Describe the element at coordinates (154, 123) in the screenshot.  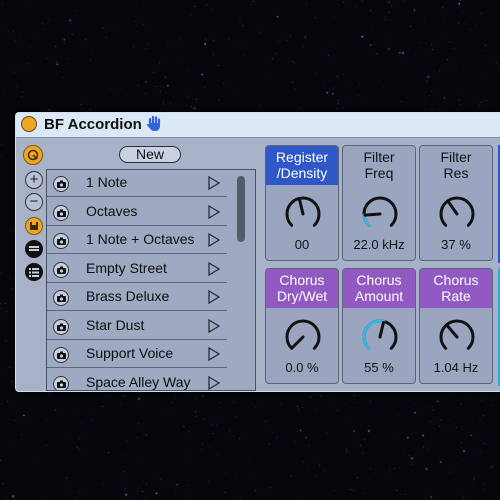
I see `hand-icon` at that location.